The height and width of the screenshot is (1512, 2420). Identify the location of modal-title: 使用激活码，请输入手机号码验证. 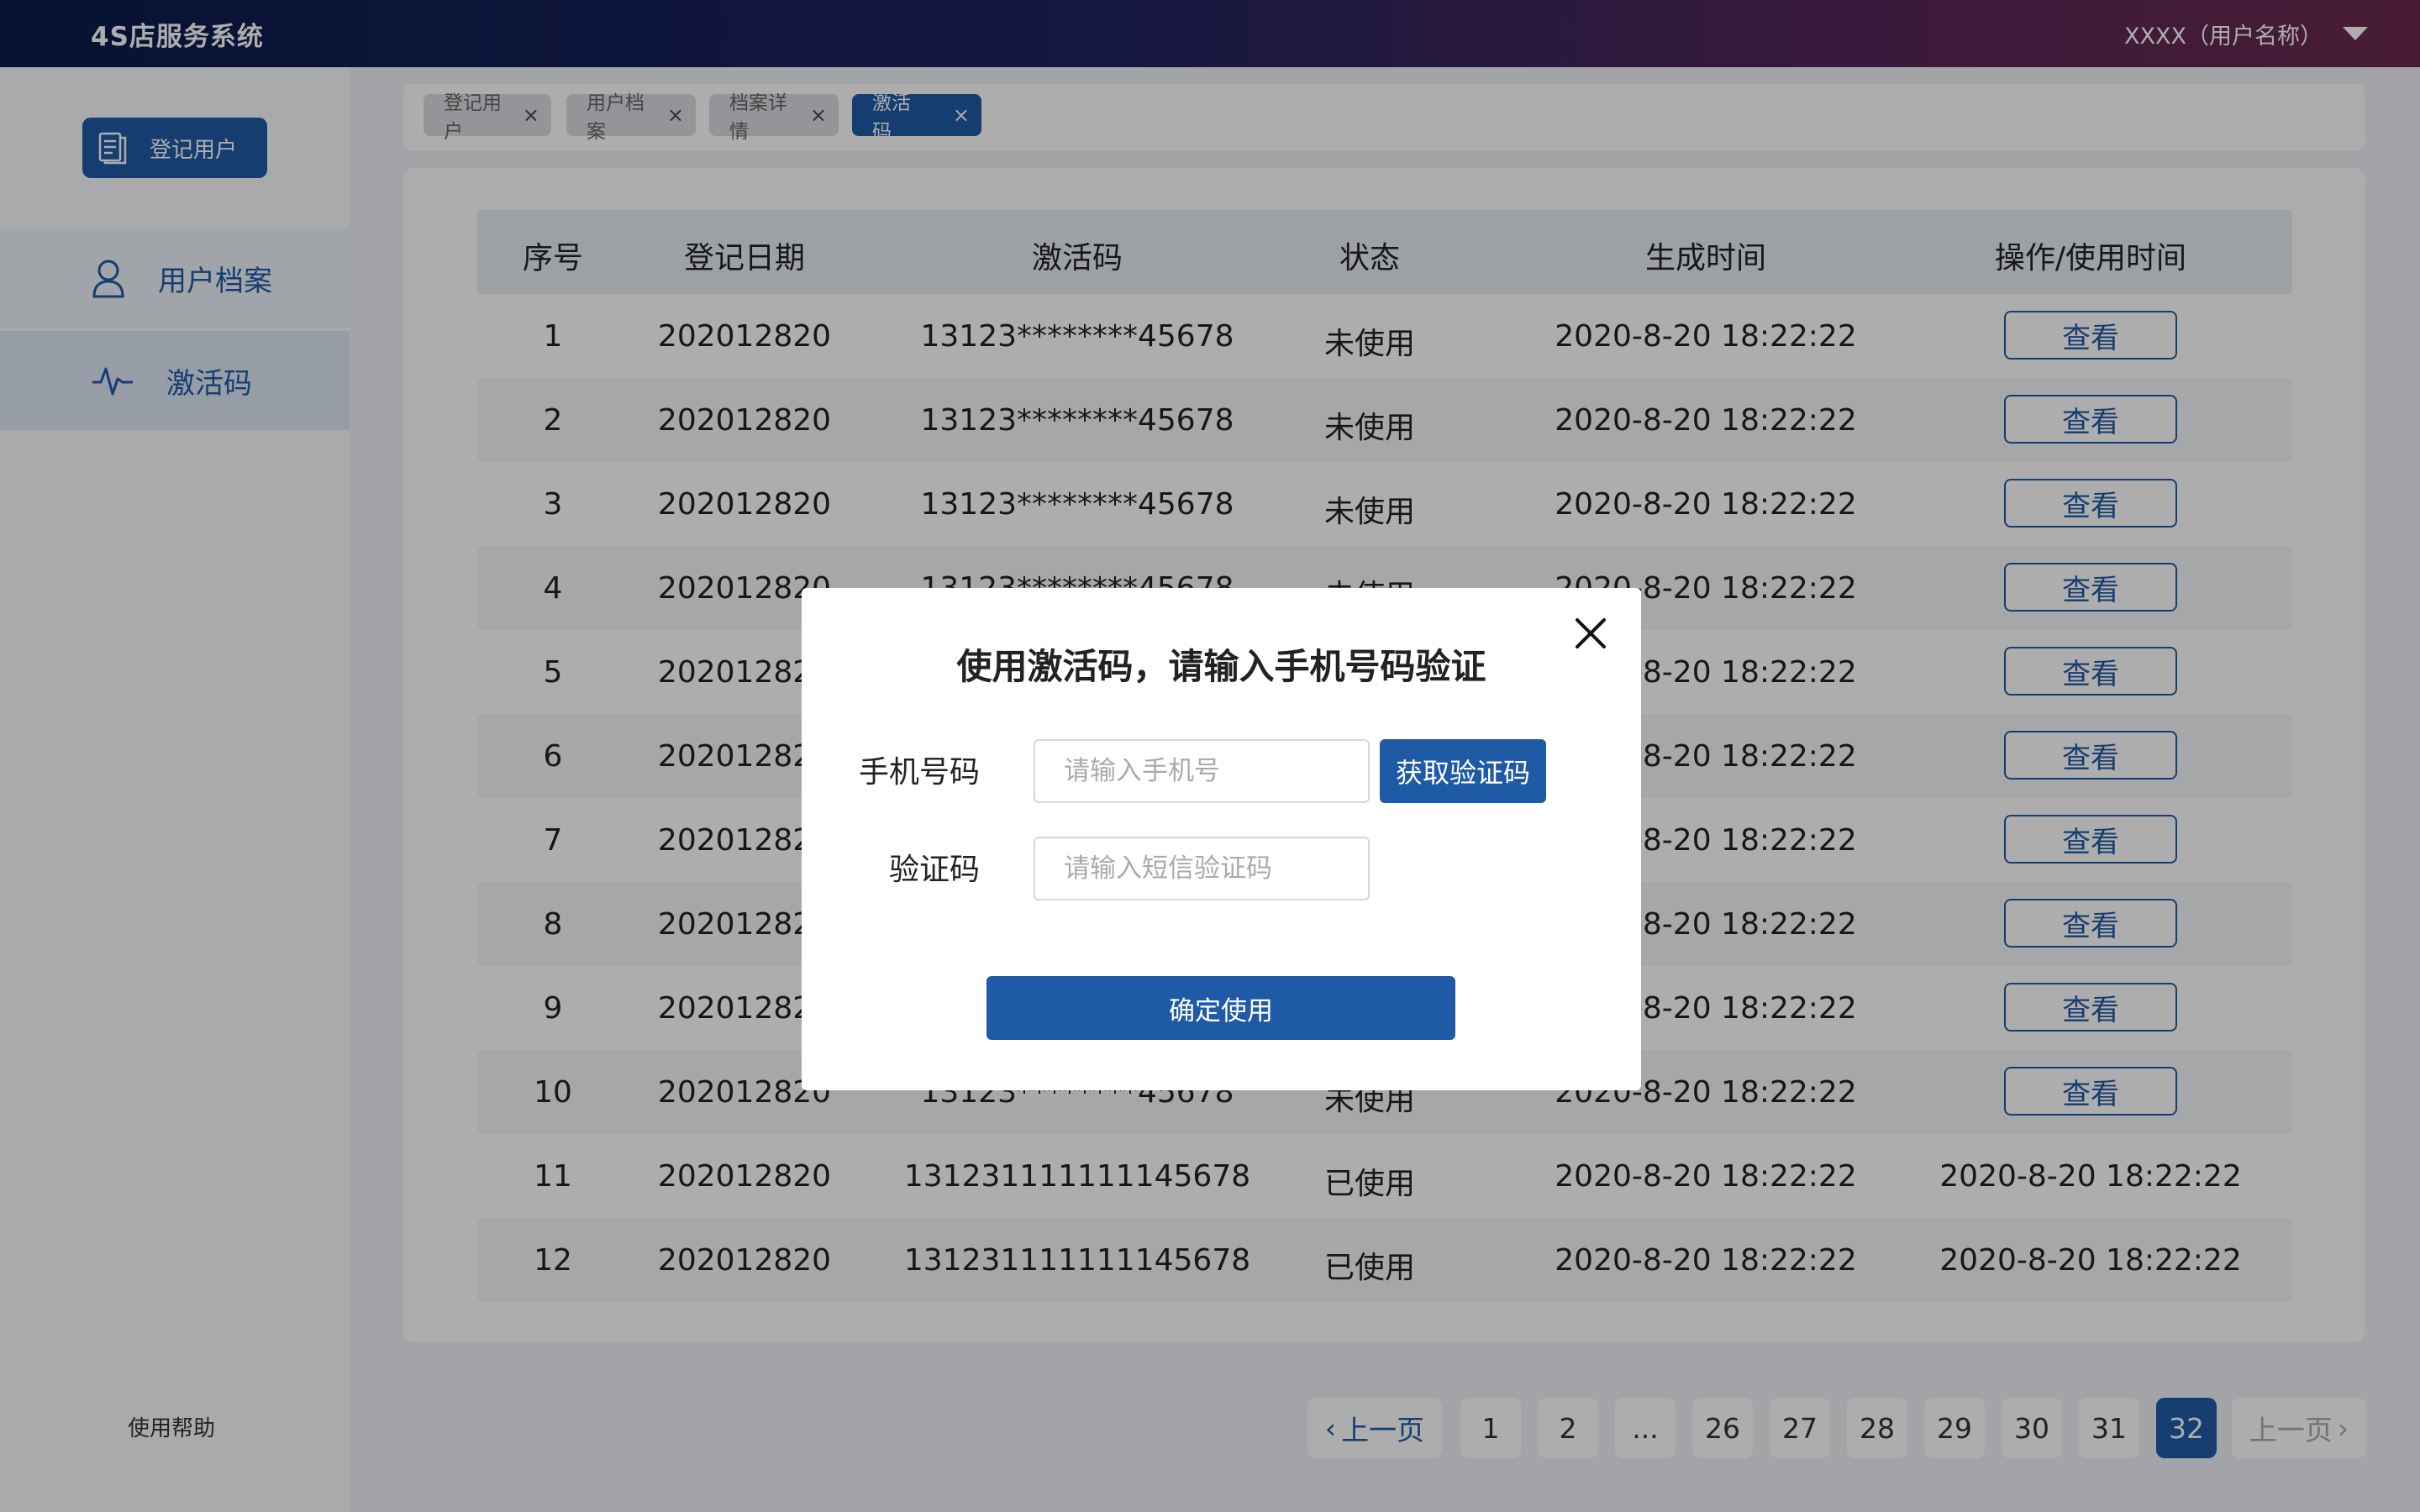
(1221, 666).